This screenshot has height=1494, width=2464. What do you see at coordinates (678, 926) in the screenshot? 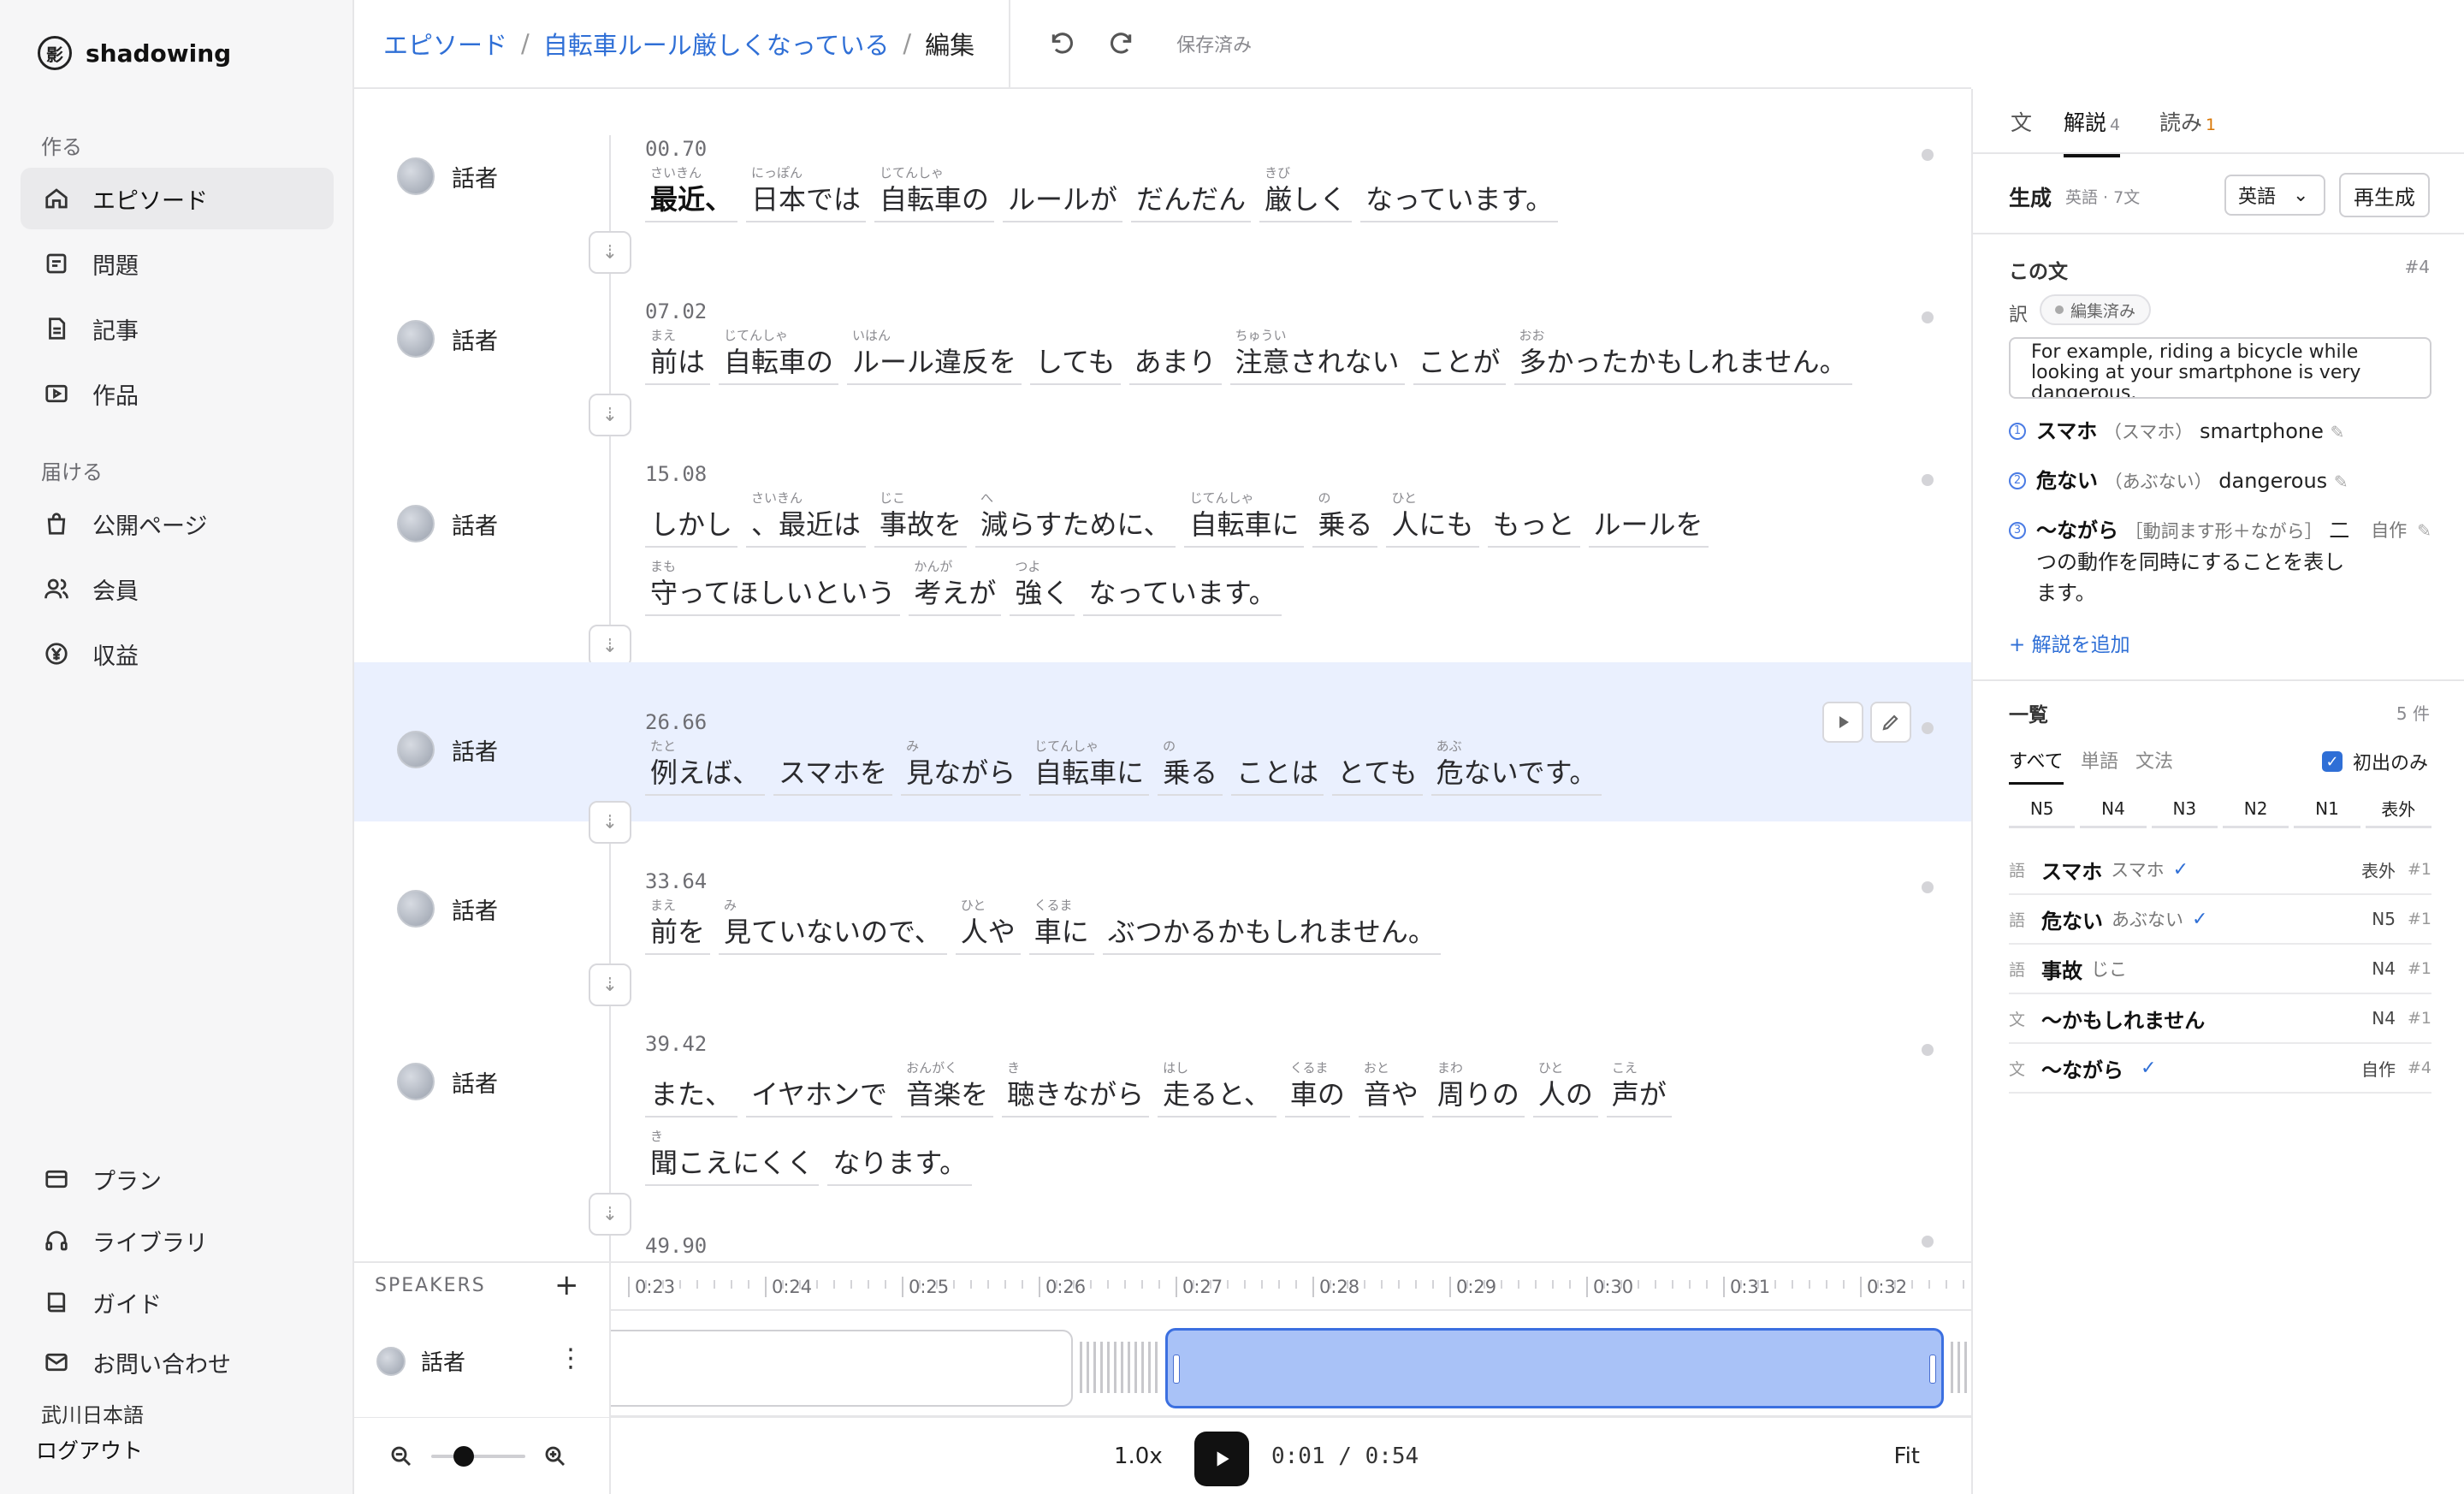
I see `word-token: まえ 前を` at bounding box center [678, 926].